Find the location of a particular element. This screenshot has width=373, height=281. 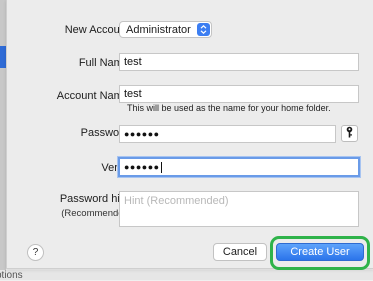

cancel-button: Cancel is located at coordinates (240, 252).